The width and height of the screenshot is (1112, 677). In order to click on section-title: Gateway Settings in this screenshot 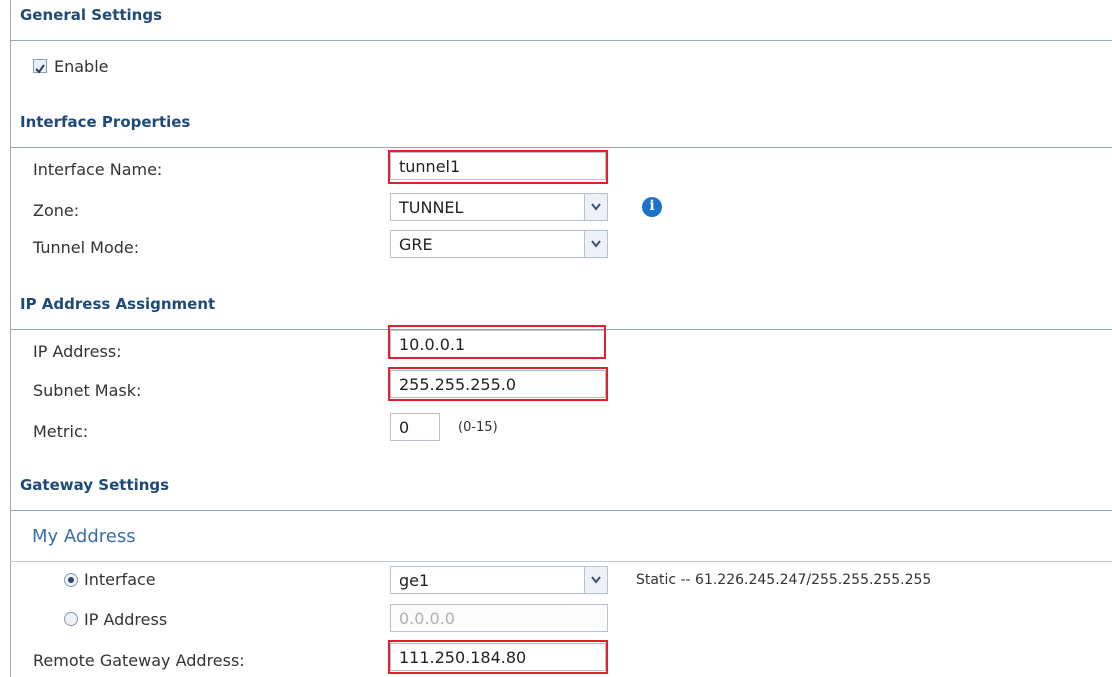, I will do `click(95, 485)`.